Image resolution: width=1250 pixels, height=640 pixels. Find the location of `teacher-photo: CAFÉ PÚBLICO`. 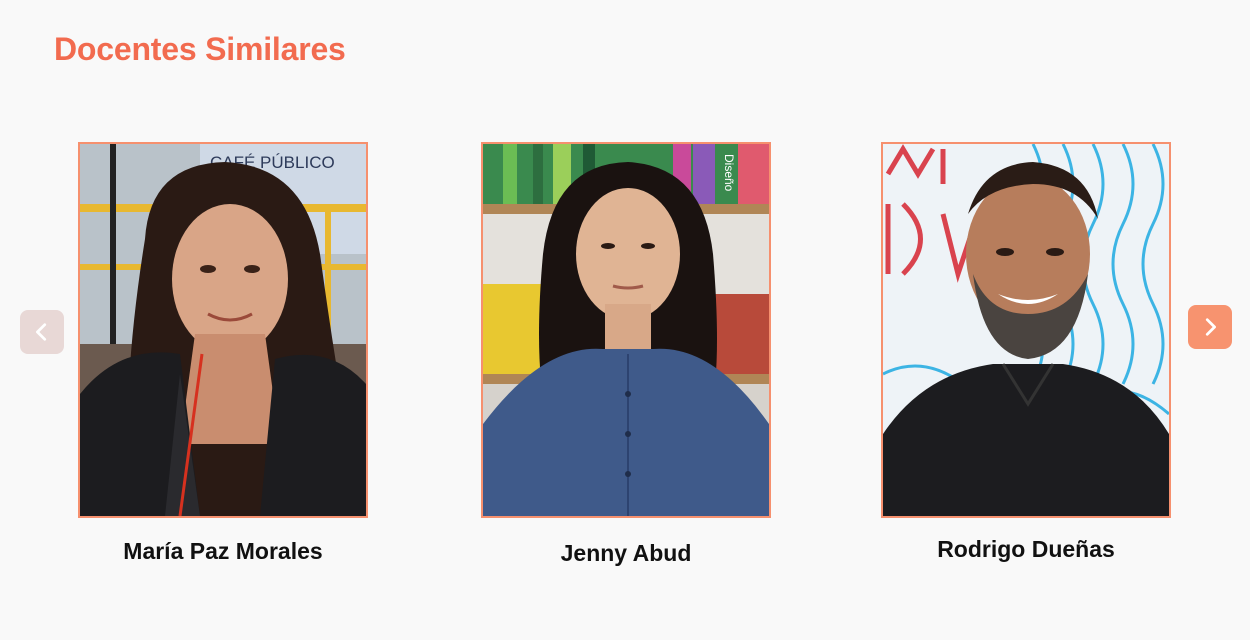

teacher-photo: CAFÉ PÚBLICO is located at coordinates (223, 330).